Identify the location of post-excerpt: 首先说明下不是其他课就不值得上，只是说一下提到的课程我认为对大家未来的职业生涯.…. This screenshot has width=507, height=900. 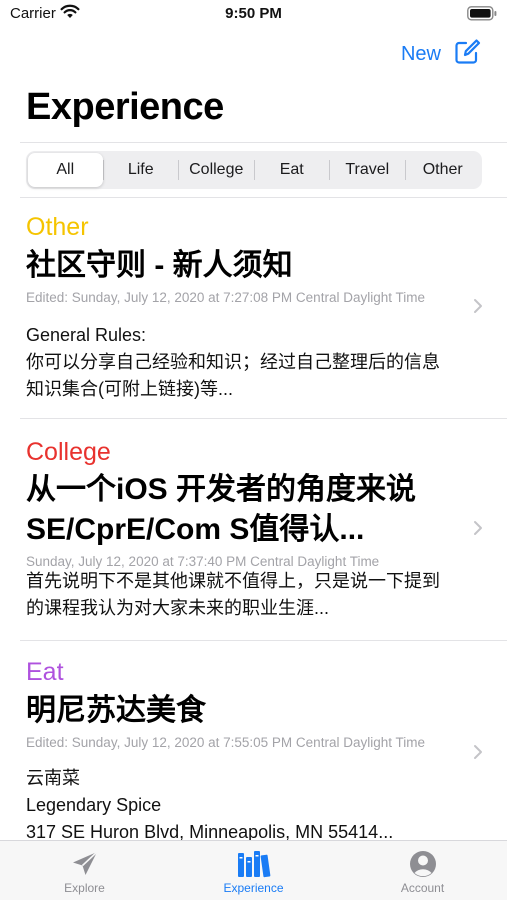
(233, 594).